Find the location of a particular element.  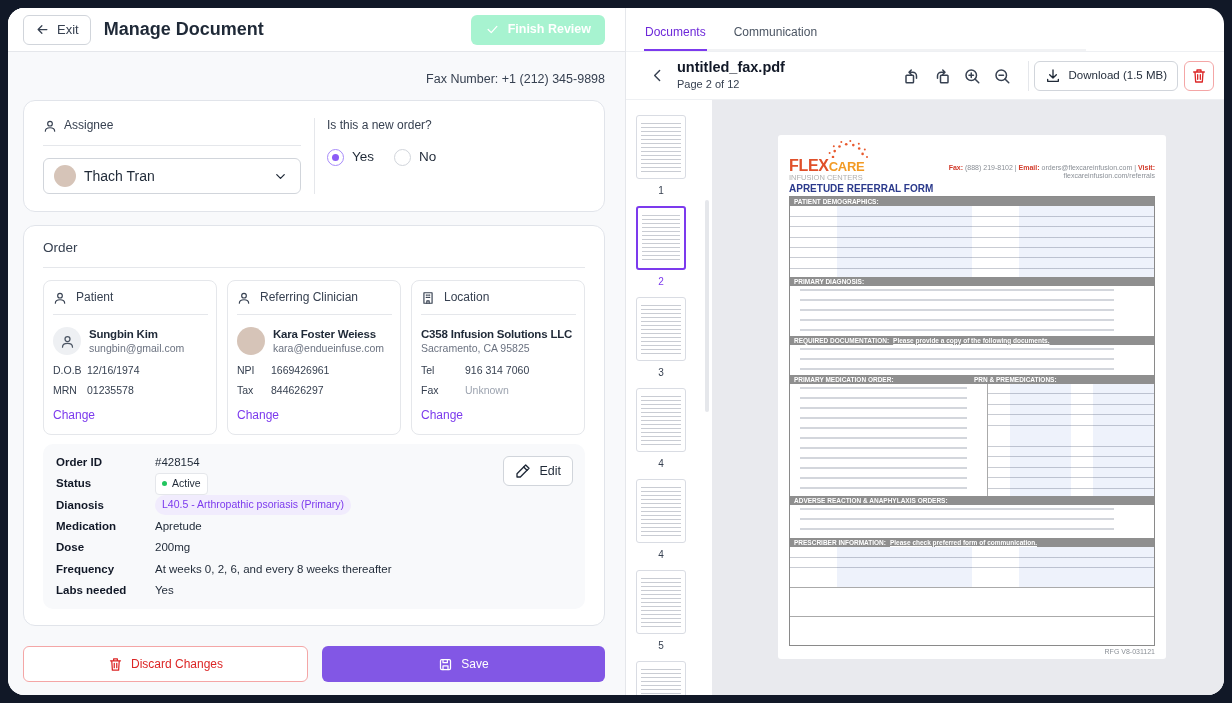

assignee-select: Thach Tran is located at coordinates (172, 176).